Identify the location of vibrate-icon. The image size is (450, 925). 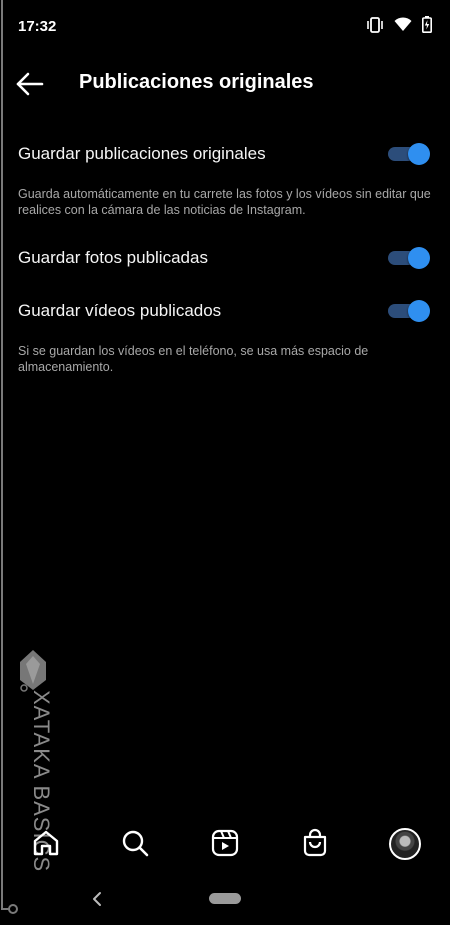
(375, 24).